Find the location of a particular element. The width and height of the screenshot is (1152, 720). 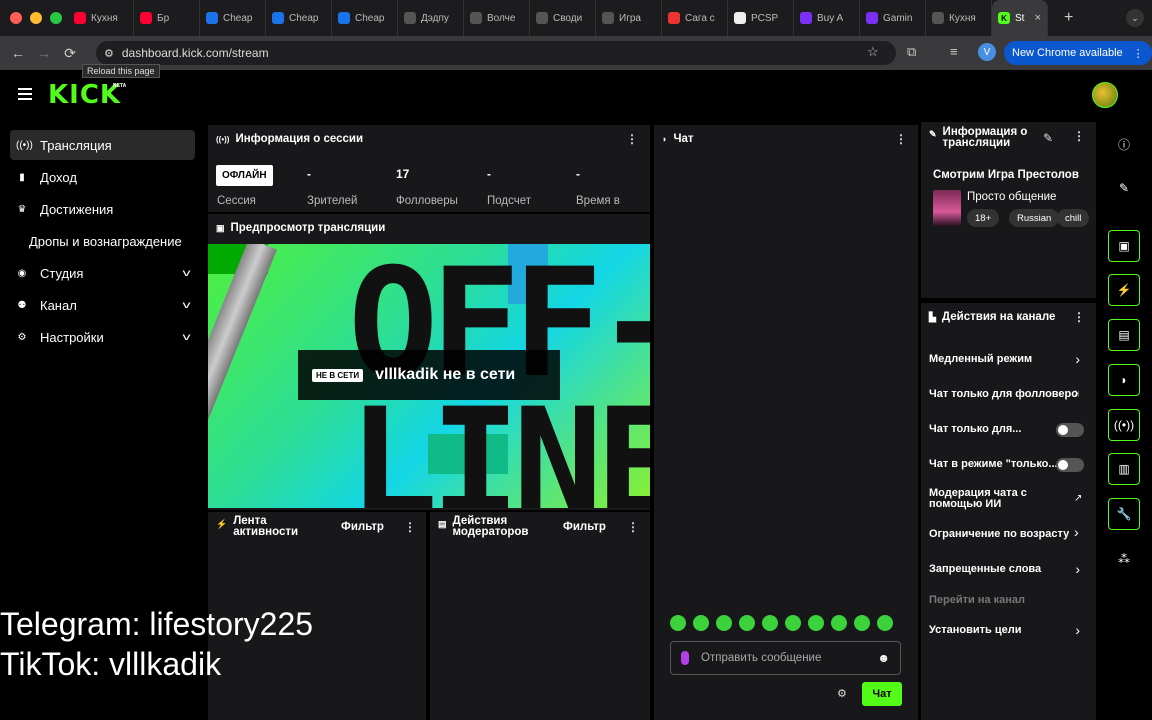

wrench-icon: 🔧 is located at coordinates (1124, 514).